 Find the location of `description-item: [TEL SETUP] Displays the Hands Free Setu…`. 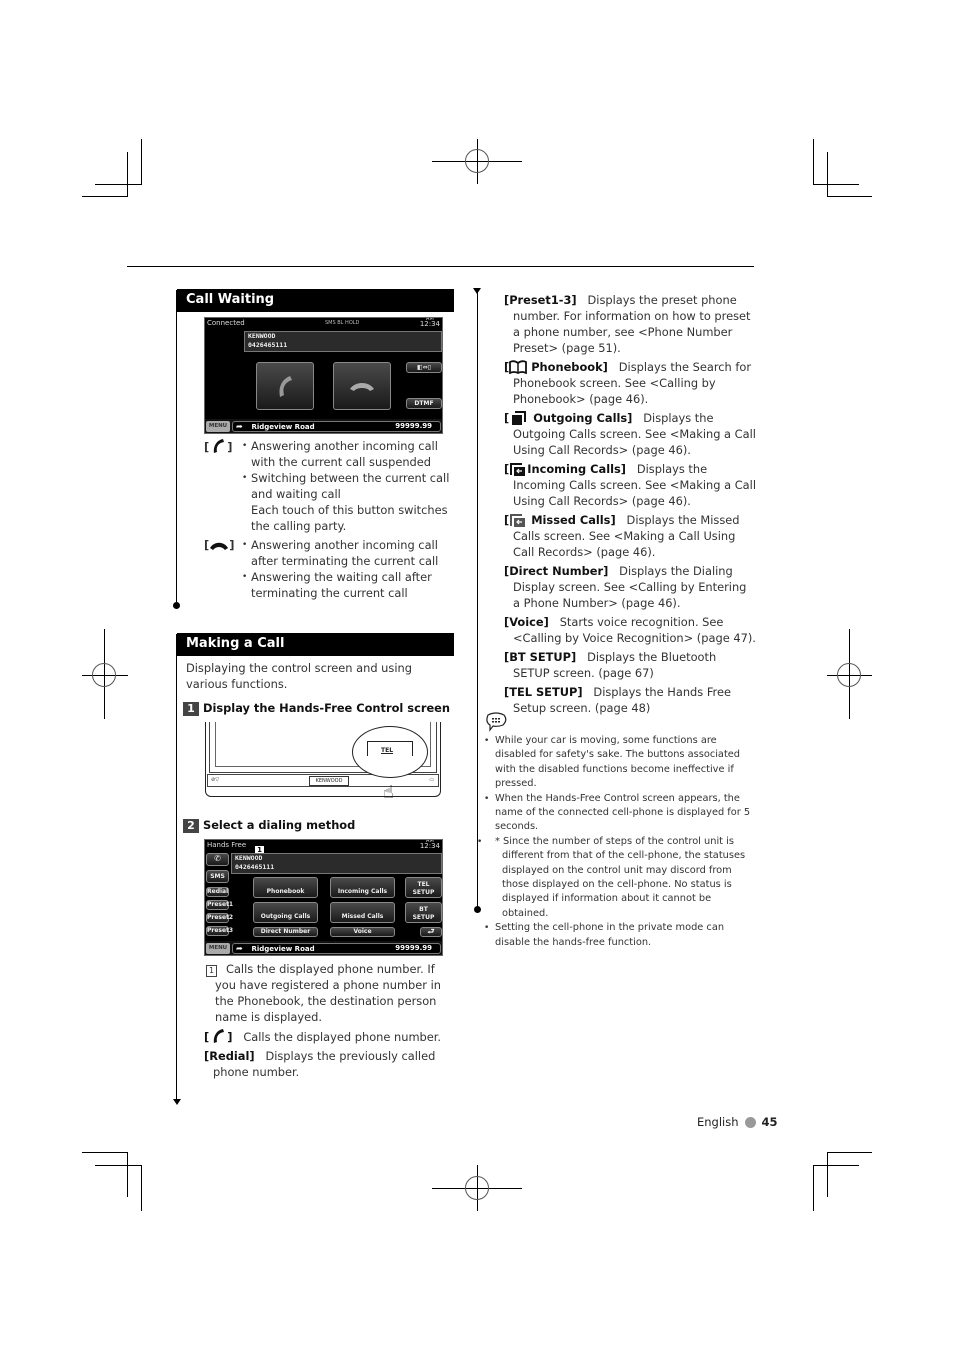

description-item: [TEL SETUP] Displays the Hands Free Setu… is located at coordinates (630, 700).